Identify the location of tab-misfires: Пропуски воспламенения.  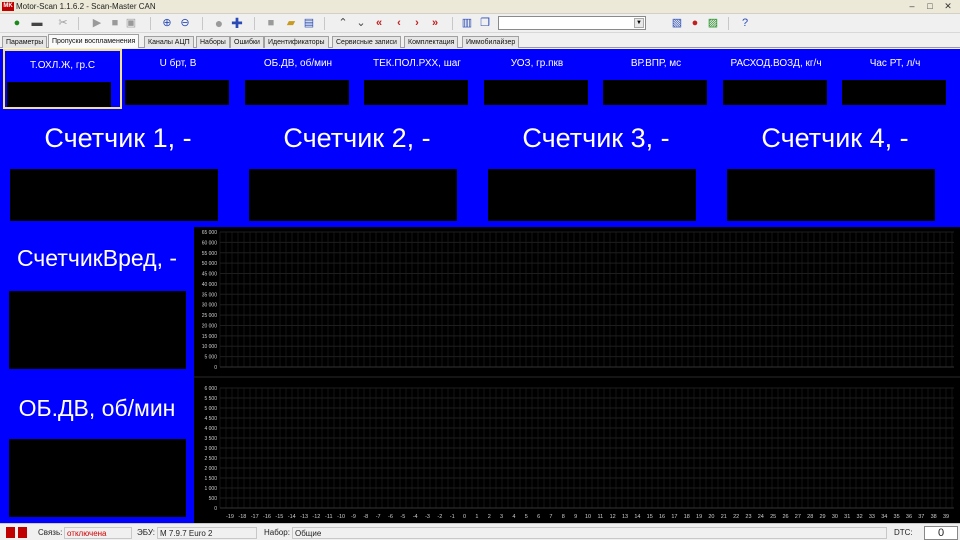
(94, 41).